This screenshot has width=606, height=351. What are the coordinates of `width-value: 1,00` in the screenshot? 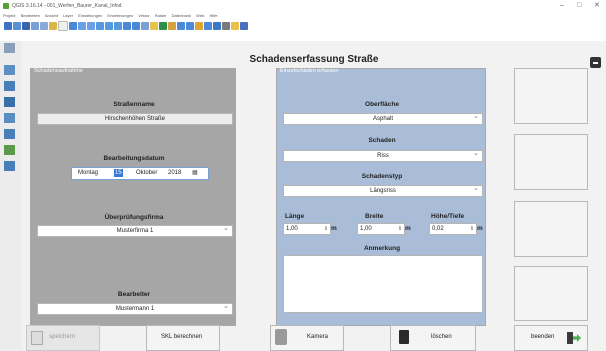 It's located at (366, 229).